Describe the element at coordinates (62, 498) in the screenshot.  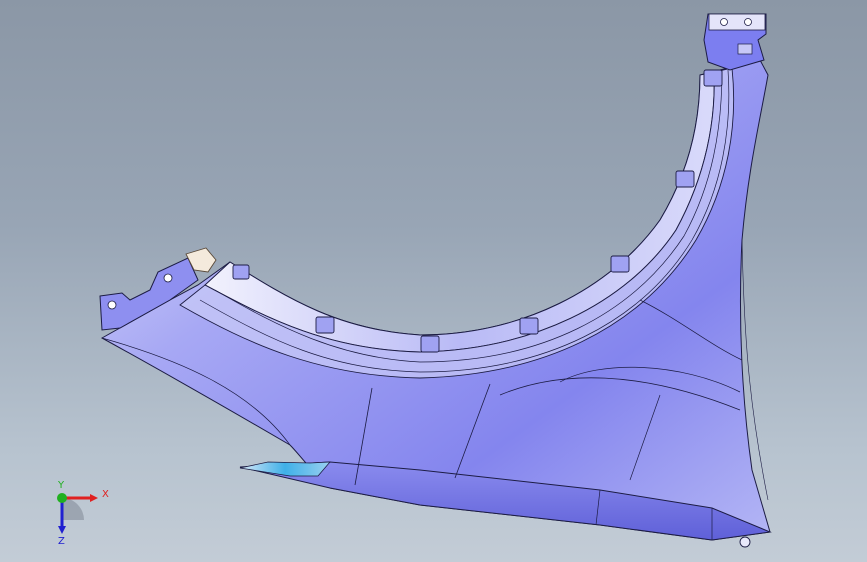
I see `y-axis-dot` at that location.